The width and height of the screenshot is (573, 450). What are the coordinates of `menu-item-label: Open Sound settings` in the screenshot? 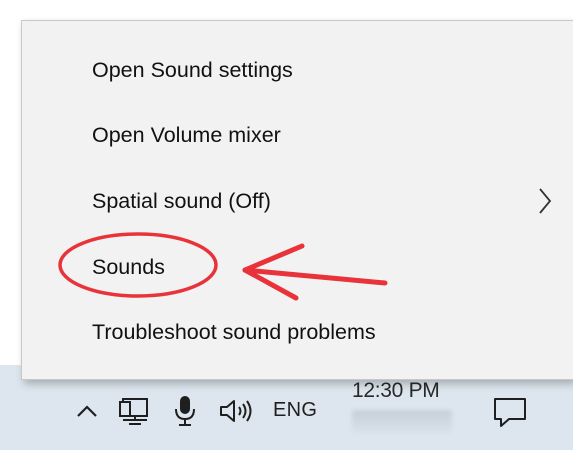 It's located at (192, 69).